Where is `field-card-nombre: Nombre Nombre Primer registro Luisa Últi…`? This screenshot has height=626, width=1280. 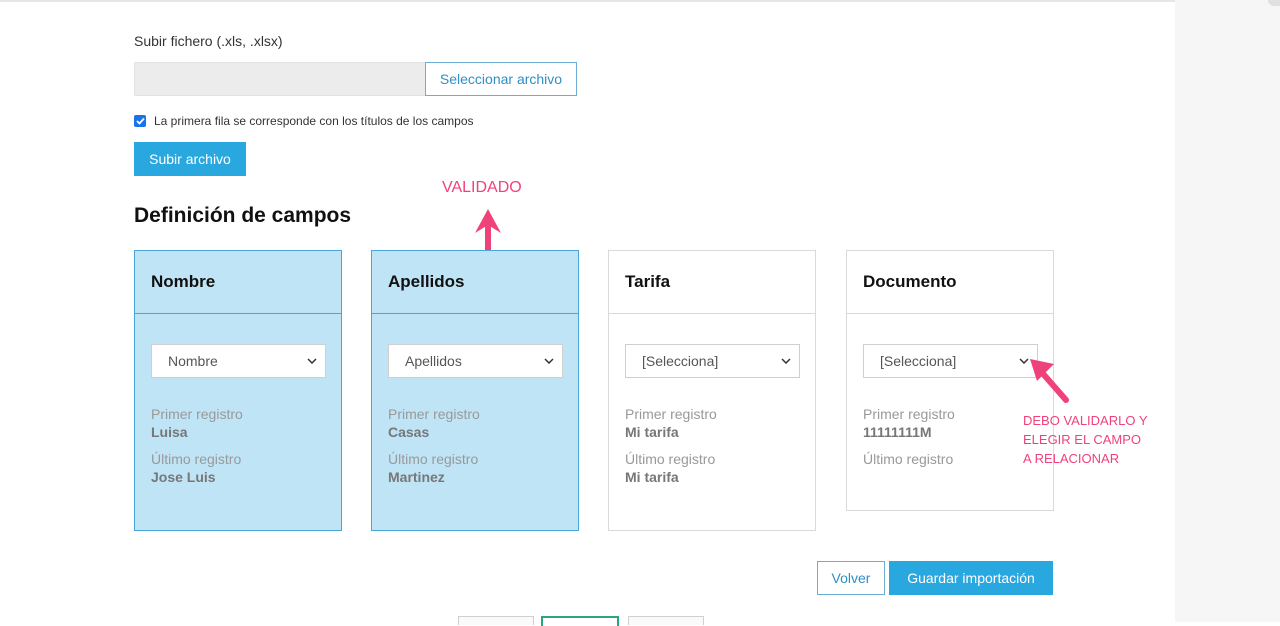 field-card-nombre: Nombre Nombre Primer registro Luisa Últi… is located at coordinates (238, 390).